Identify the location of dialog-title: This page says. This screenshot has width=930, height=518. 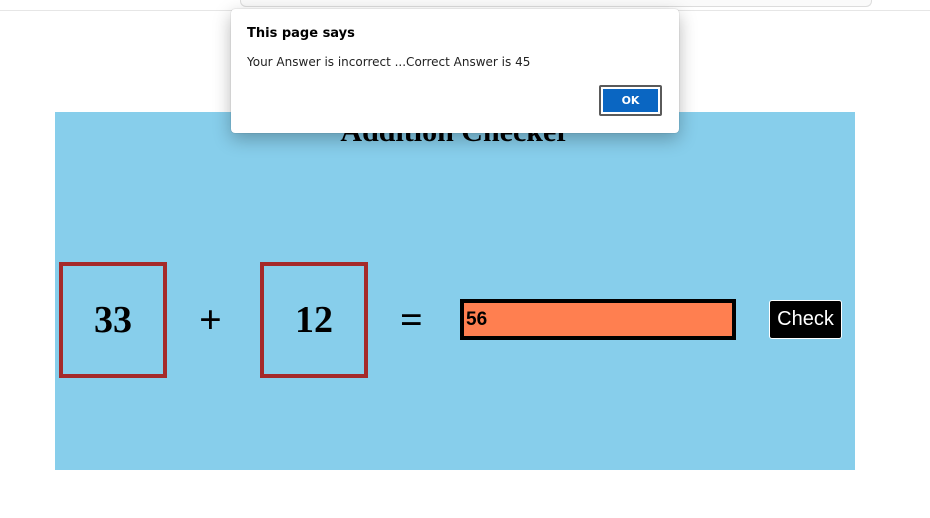
(301, 33).